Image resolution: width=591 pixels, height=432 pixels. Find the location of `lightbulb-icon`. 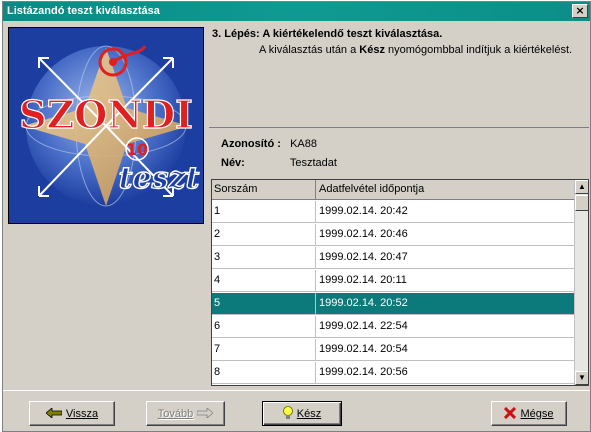

lightbulb-icon is located at coordinates (287, 413).